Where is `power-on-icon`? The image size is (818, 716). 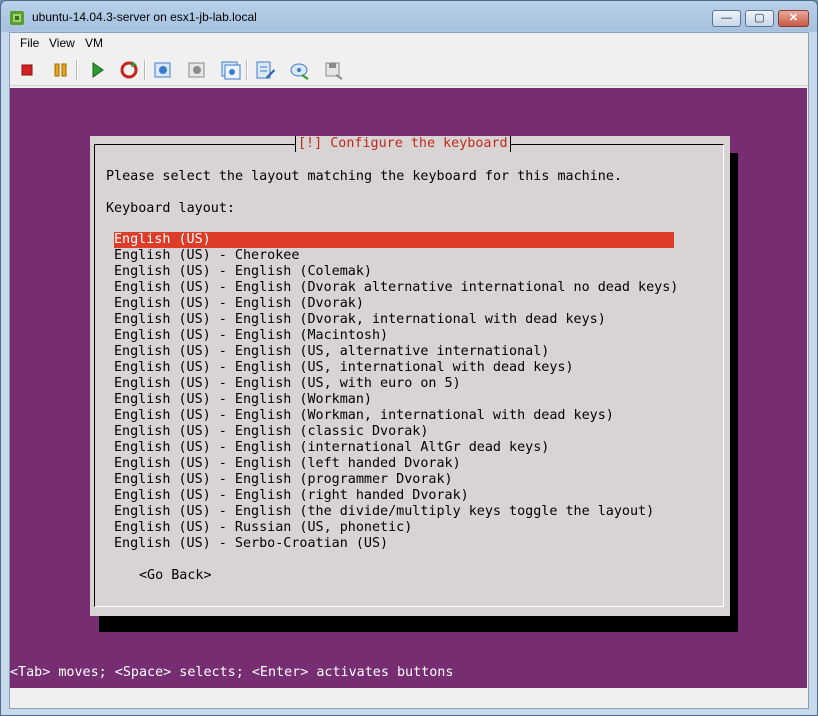 power-on-icon is located at coordinates (98, 70).